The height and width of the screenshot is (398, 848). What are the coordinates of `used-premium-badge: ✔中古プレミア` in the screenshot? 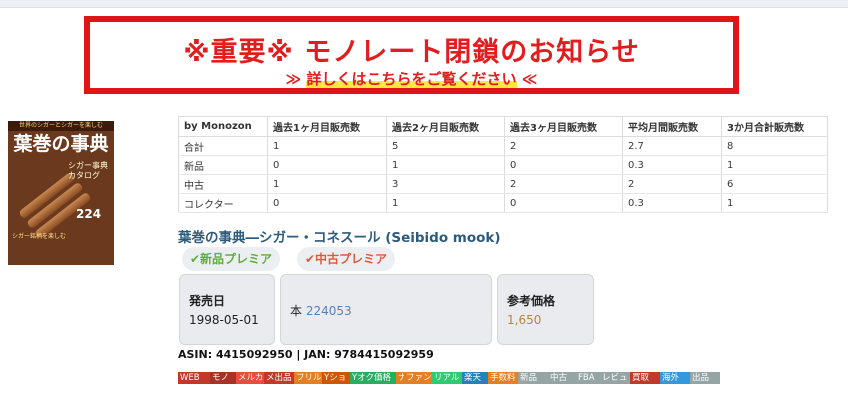 It's located at (346, 259).